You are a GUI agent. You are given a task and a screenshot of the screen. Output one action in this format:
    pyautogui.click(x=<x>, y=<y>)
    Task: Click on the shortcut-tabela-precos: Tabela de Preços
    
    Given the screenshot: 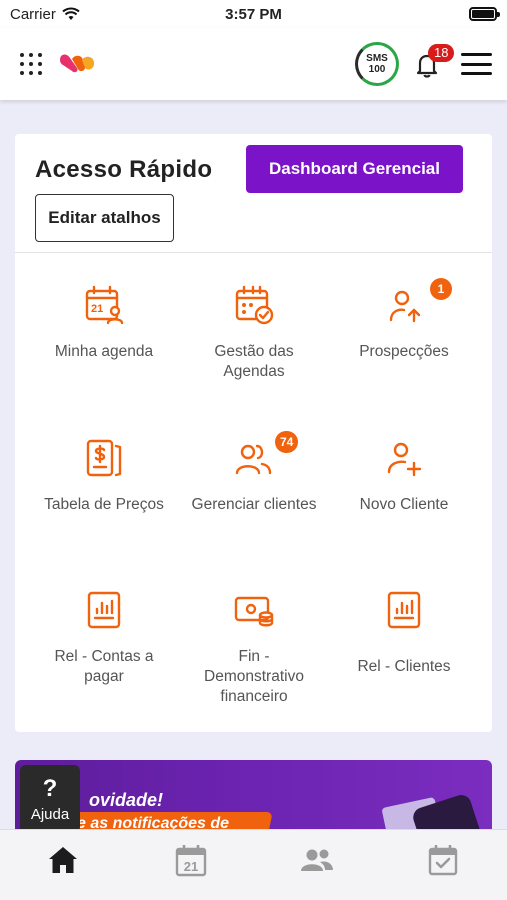 What is the action you would take?
    pyautogui.click(x=104, y=476)
    